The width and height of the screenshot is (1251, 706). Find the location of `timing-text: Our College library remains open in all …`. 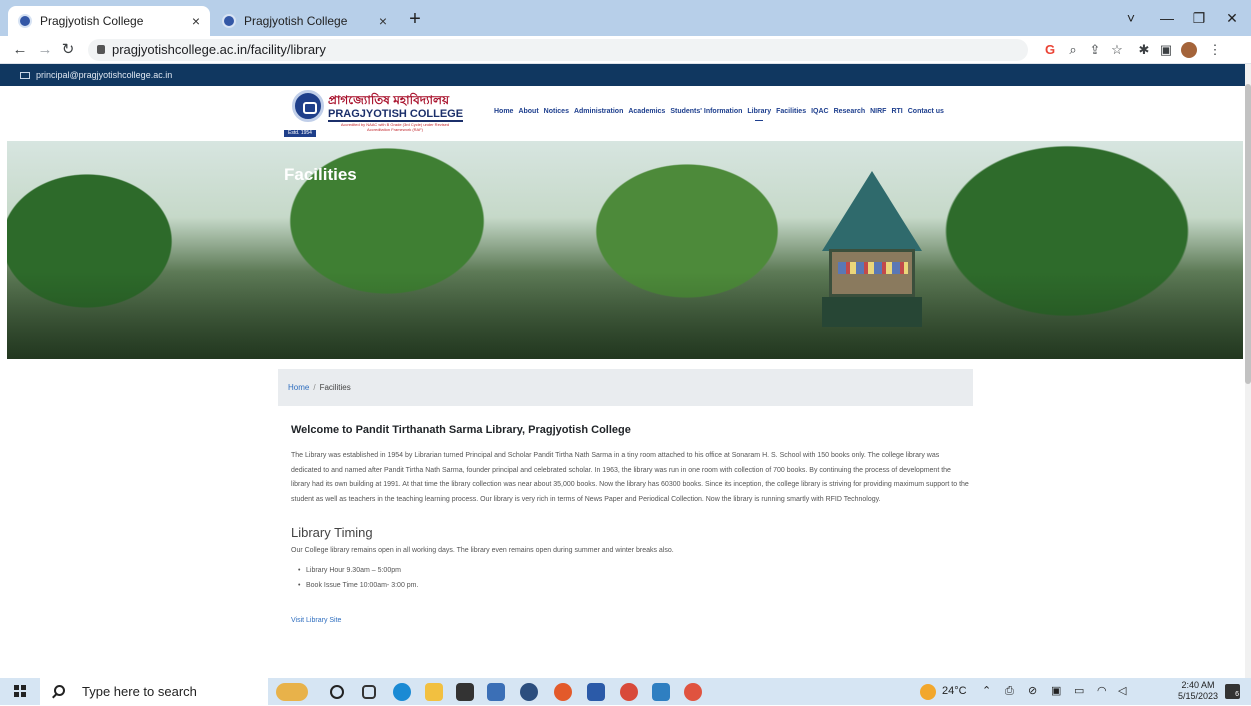

timing-text: Our College library remains open in all … is located at coordinates (482, 550).